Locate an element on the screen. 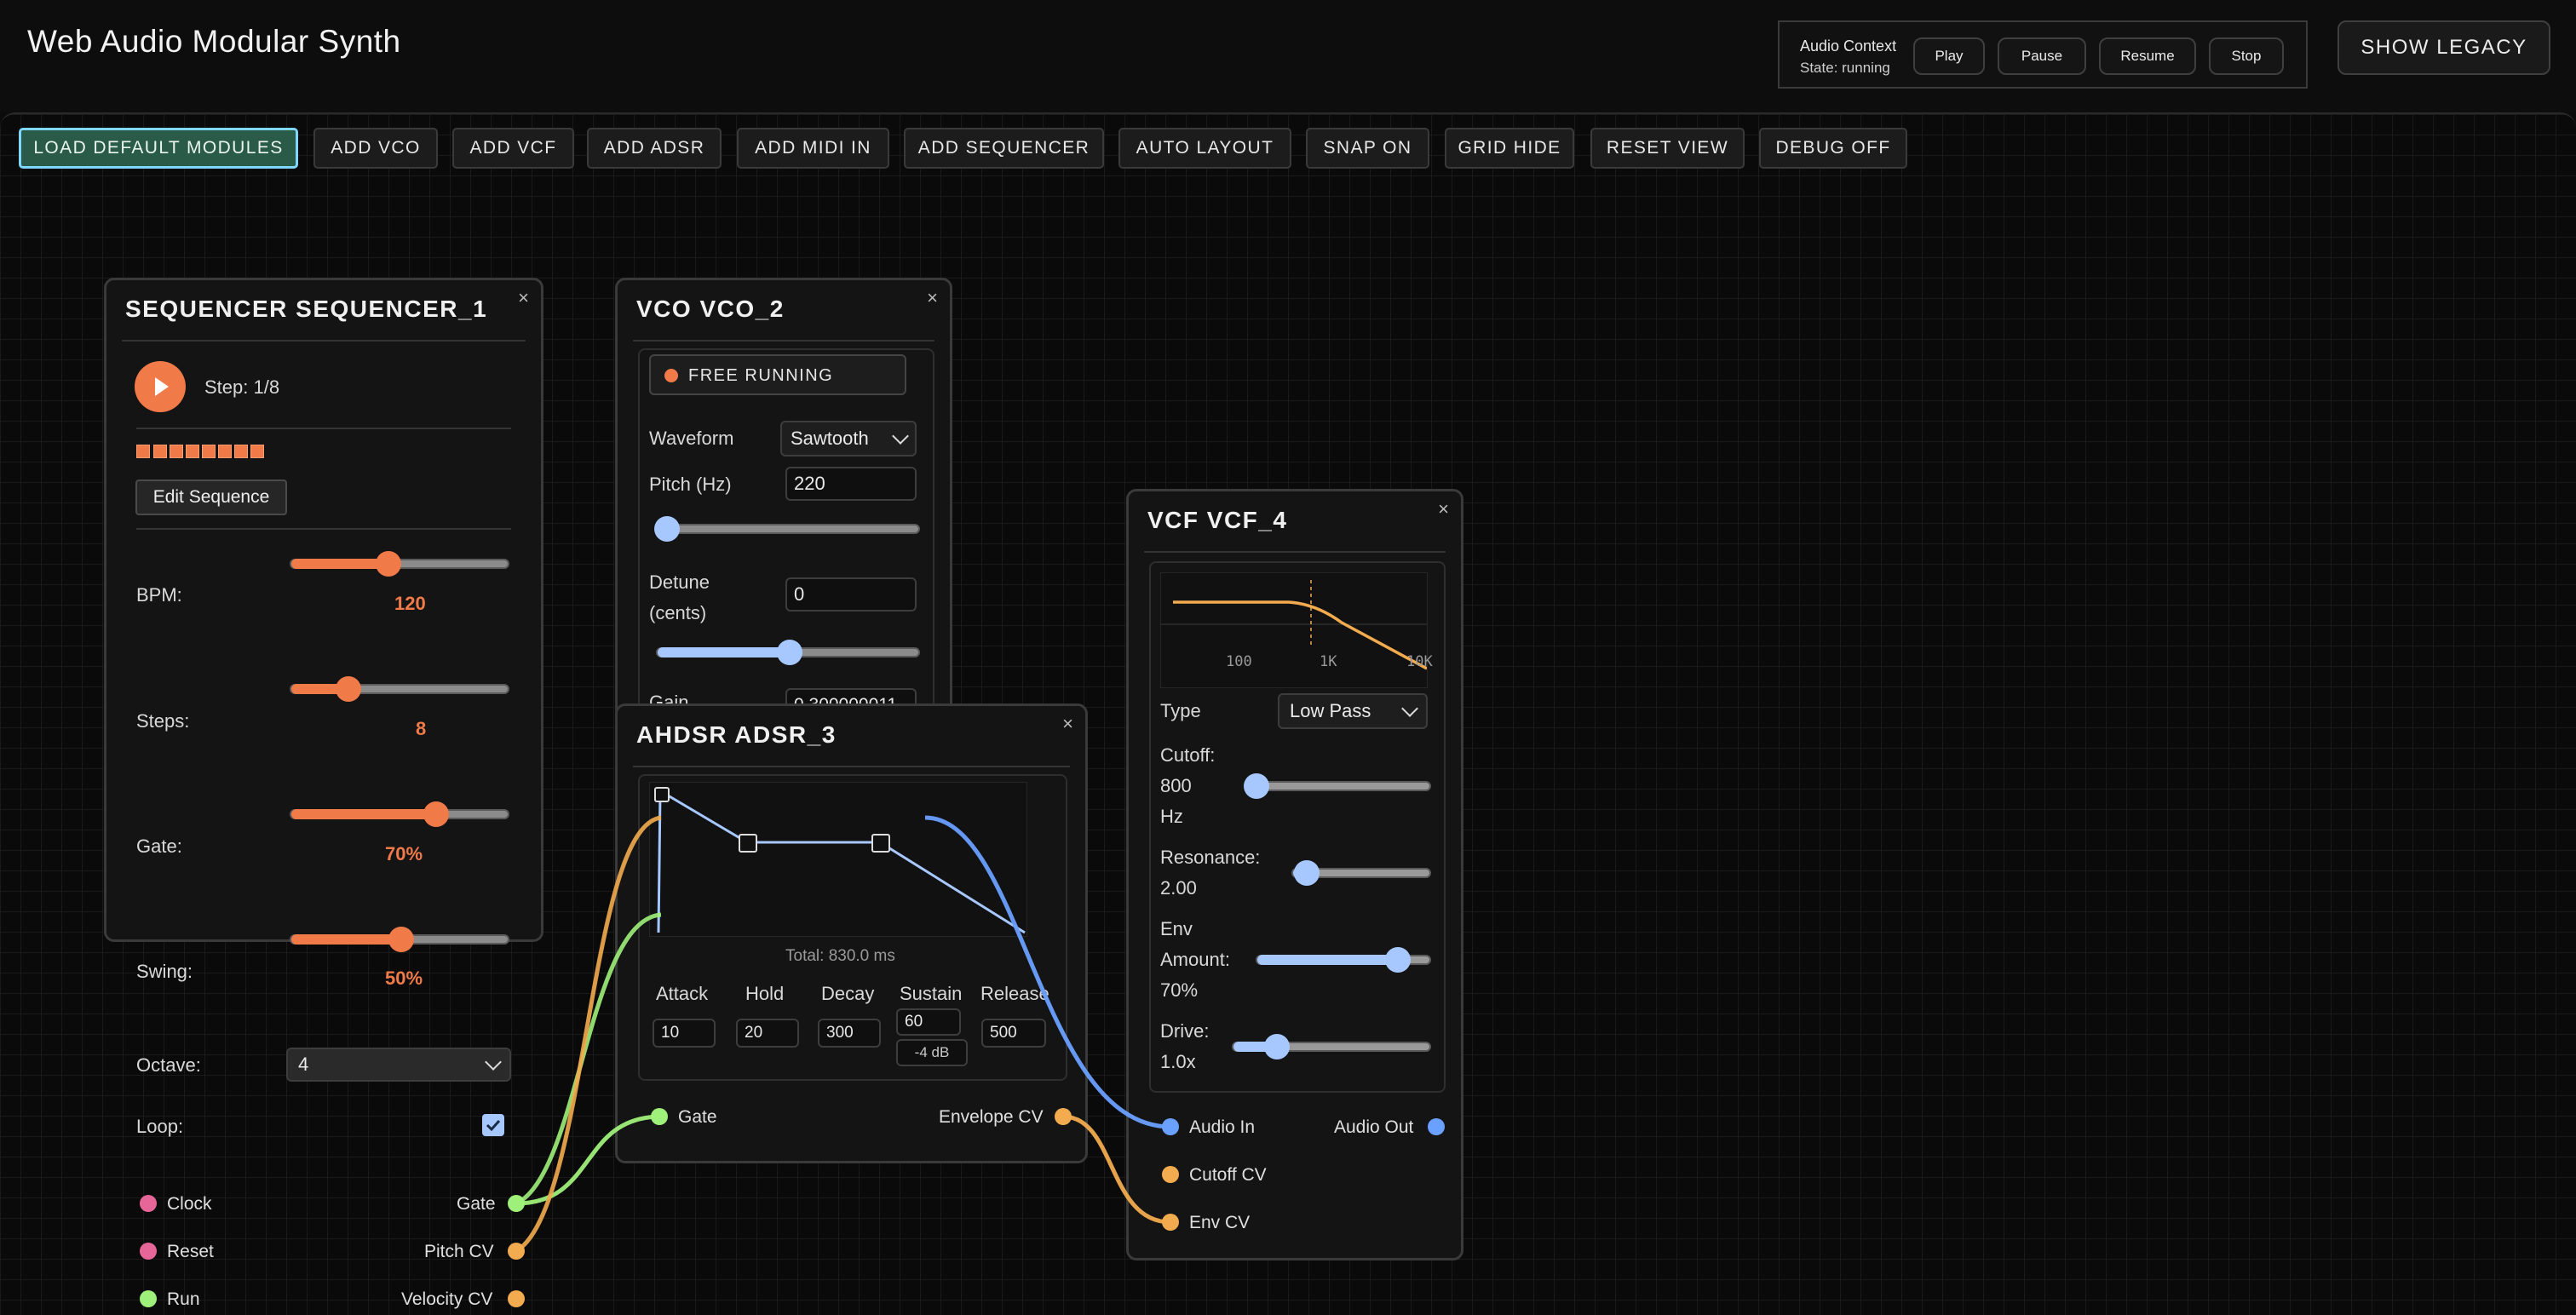 This screenshot has width=2576, height=1315. waveform-value: Sawtooth is located at coordinates (830, 438).